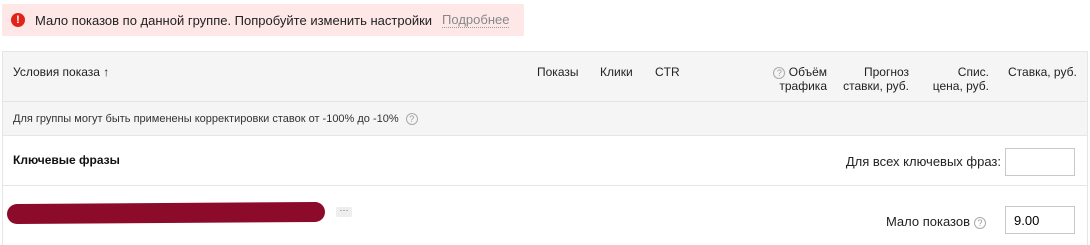 This screenshot has width=1090, height=245. What do you see at coordinates (960, 79) in the screenshot?
I see `column-writeoff-price: Спис. цена, руб.` at bounding box center [960, 79].